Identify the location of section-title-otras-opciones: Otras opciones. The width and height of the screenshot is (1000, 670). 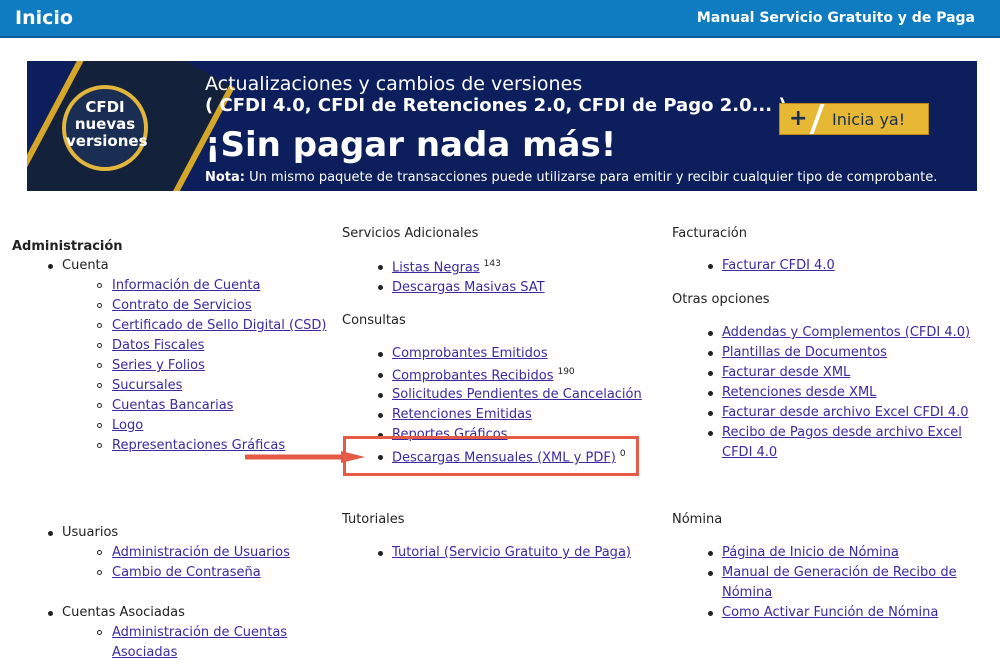
(721, 299).